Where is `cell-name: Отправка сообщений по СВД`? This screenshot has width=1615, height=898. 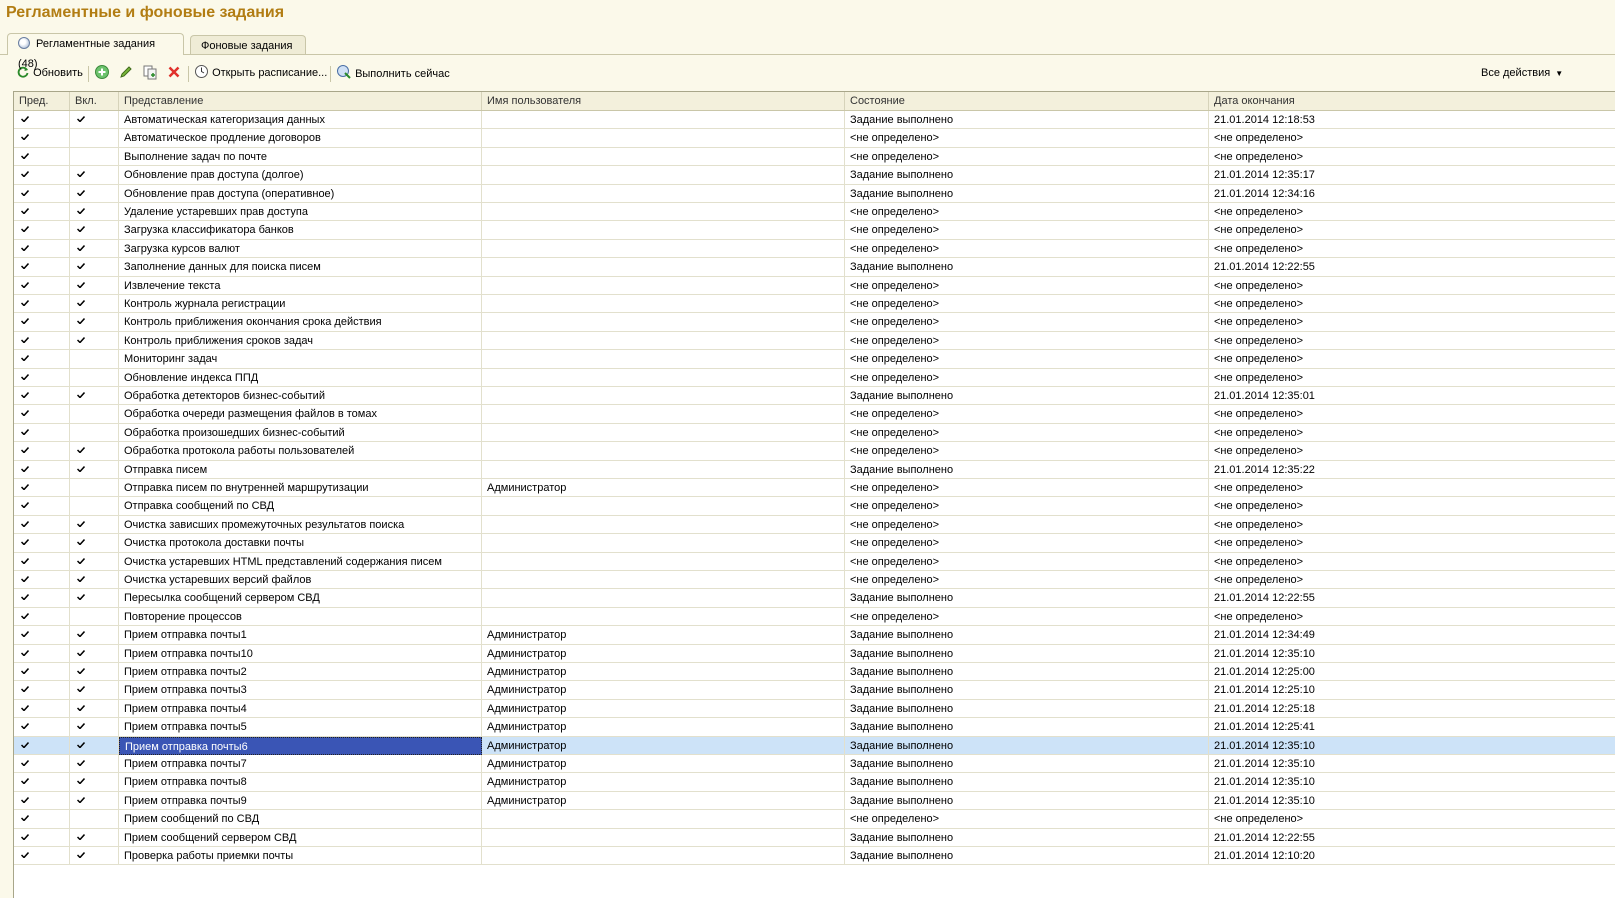
cell-name: Отправка сообщений по СВД is located at coordinates (300, 506).